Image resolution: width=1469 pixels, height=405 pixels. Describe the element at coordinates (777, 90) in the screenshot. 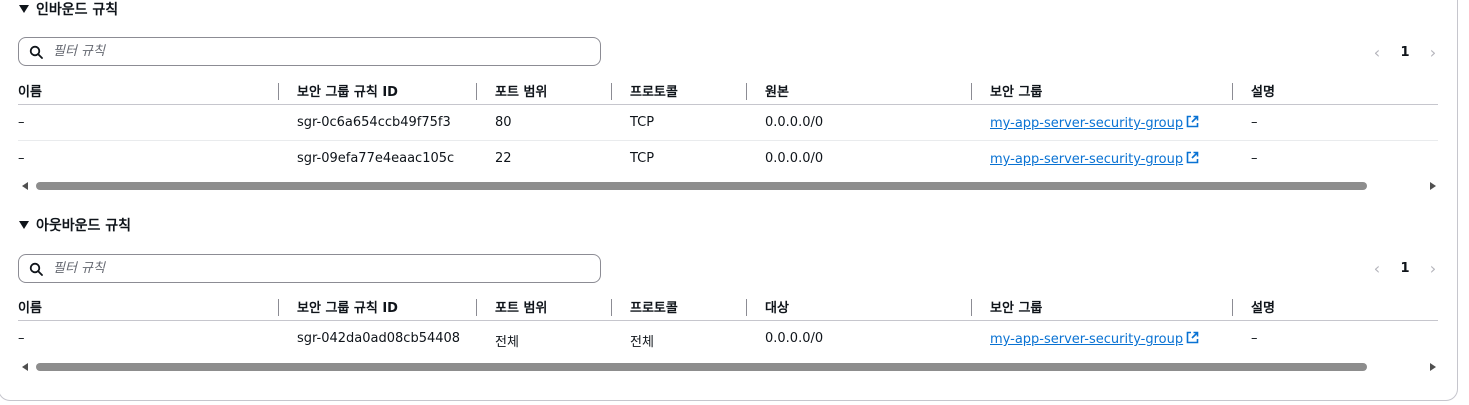

I see `column-header-source: 원본` at that location.